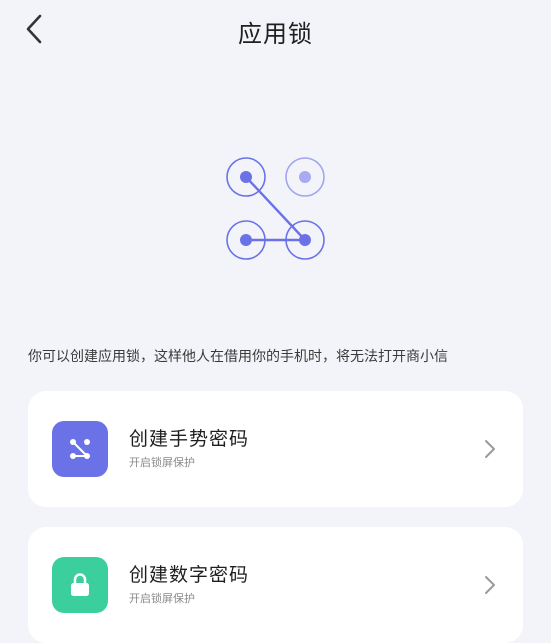  What do you see at coordinates (238, 357) in the screenshot?
I see `description-text: 你可以创建应用锁，这样他人在借用你的手机时，将无法打开商小信` at bounding box center [238, 357].